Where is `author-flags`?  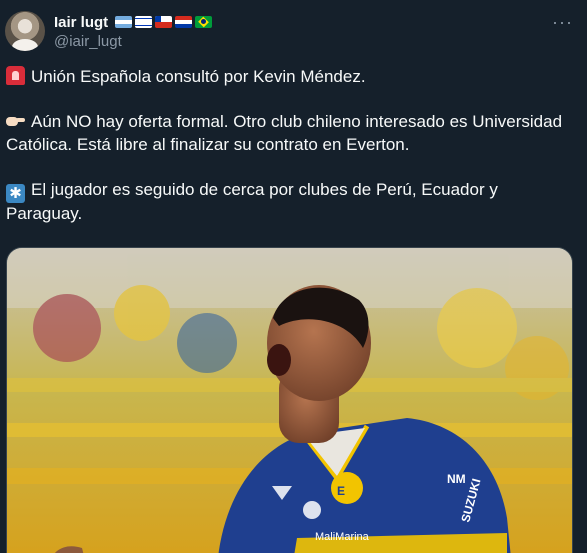 author-flags is located at coordinates (164, 22).